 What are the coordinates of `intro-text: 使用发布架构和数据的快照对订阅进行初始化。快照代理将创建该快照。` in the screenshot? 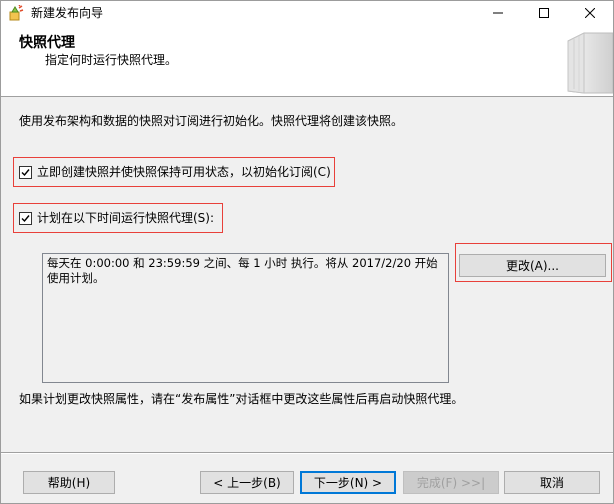 It's located at (211, 121).